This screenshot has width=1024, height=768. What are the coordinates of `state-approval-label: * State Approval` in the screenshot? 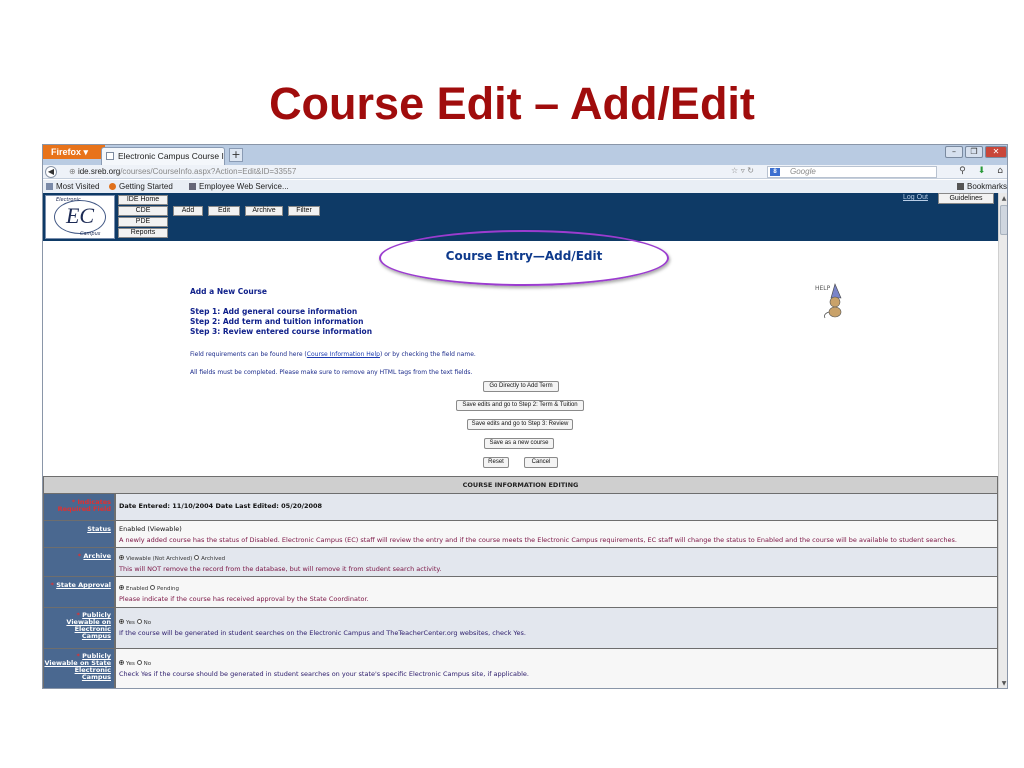 It's located at (79, 592).